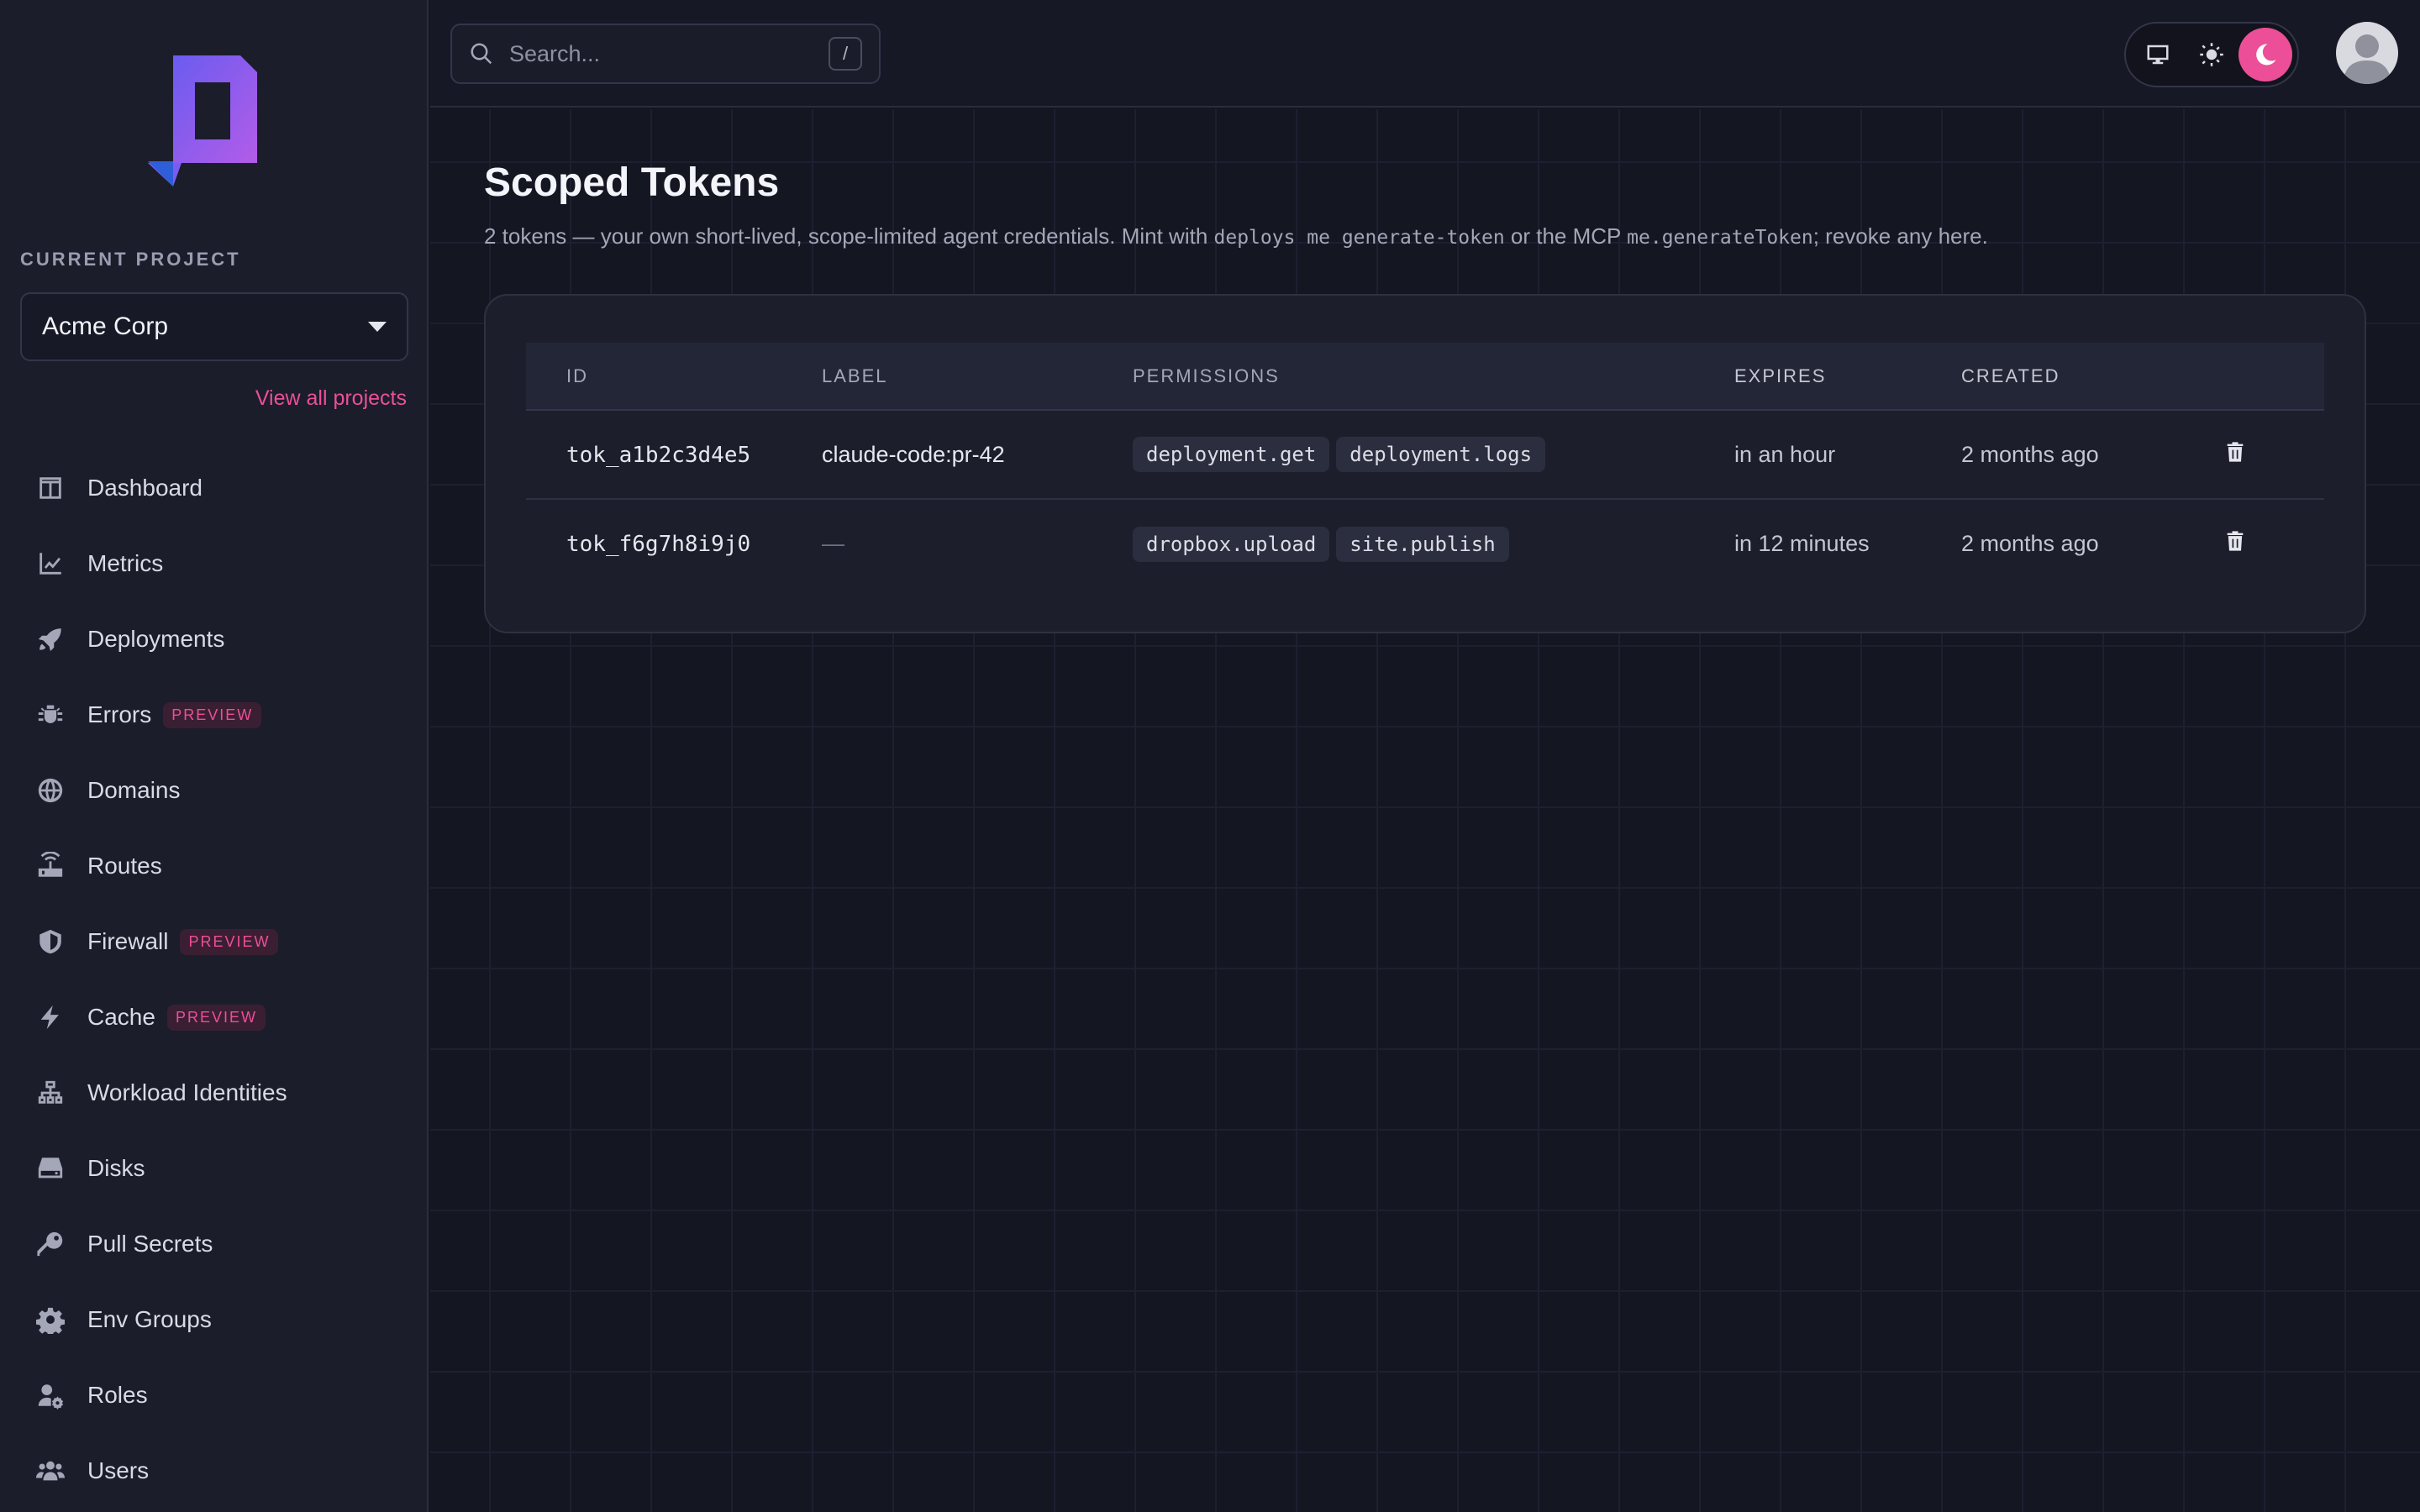  I want to click on subtitle-command: deploys me generate-token, so click(1359, 238).